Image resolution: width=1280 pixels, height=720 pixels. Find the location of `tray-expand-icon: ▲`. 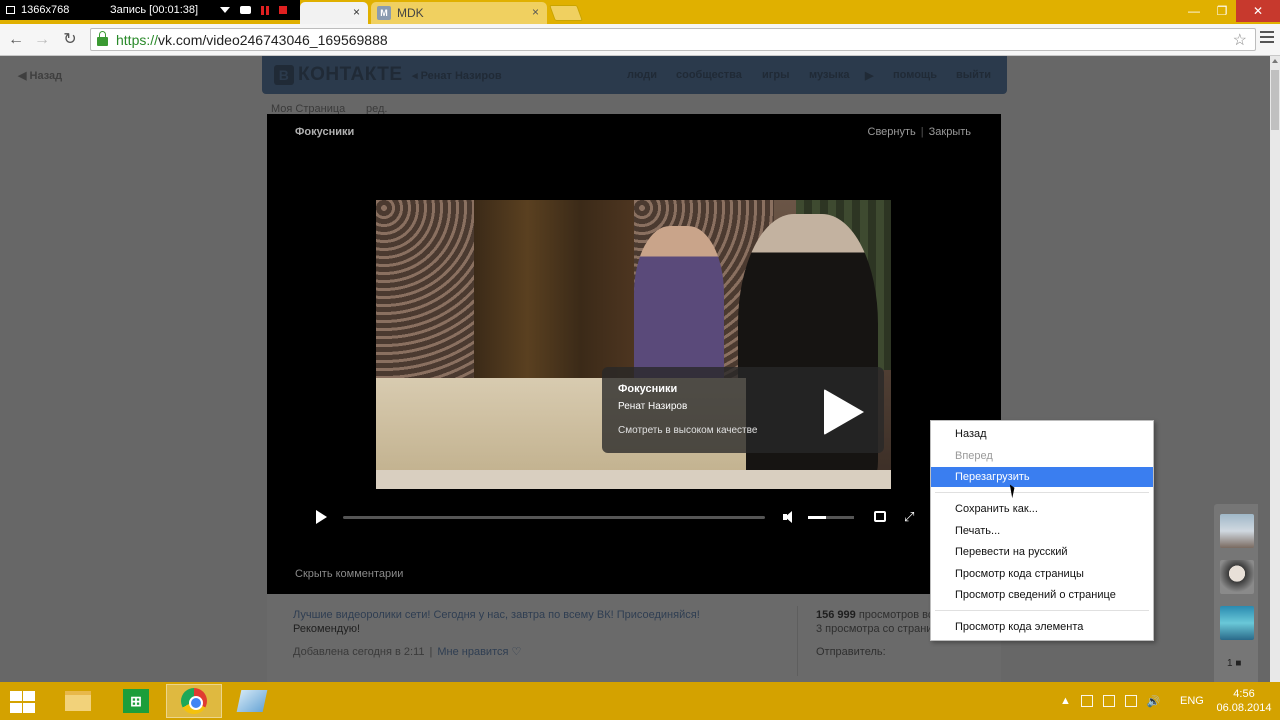

tray-expand-icon: ▲ is located at coordinates (1065, 701).